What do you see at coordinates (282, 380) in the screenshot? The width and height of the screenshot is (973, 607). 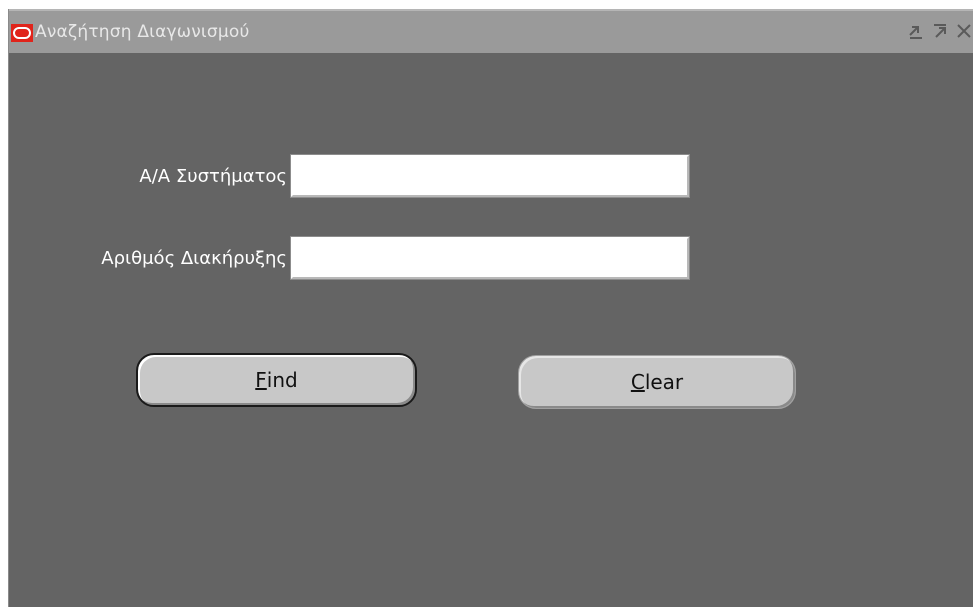 I see `find-label: ind` at bounding box center [282, 380].